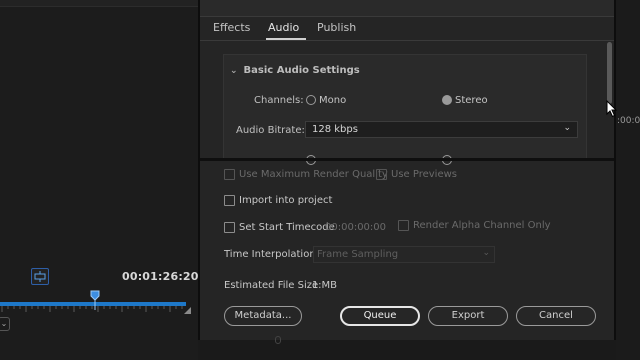 The width and height of the screenshot is (640, 360). What do you see at coordinates (407, 350) in the screenshot?
I see `bottom-panel-edge` at bounding box center [407, 350].